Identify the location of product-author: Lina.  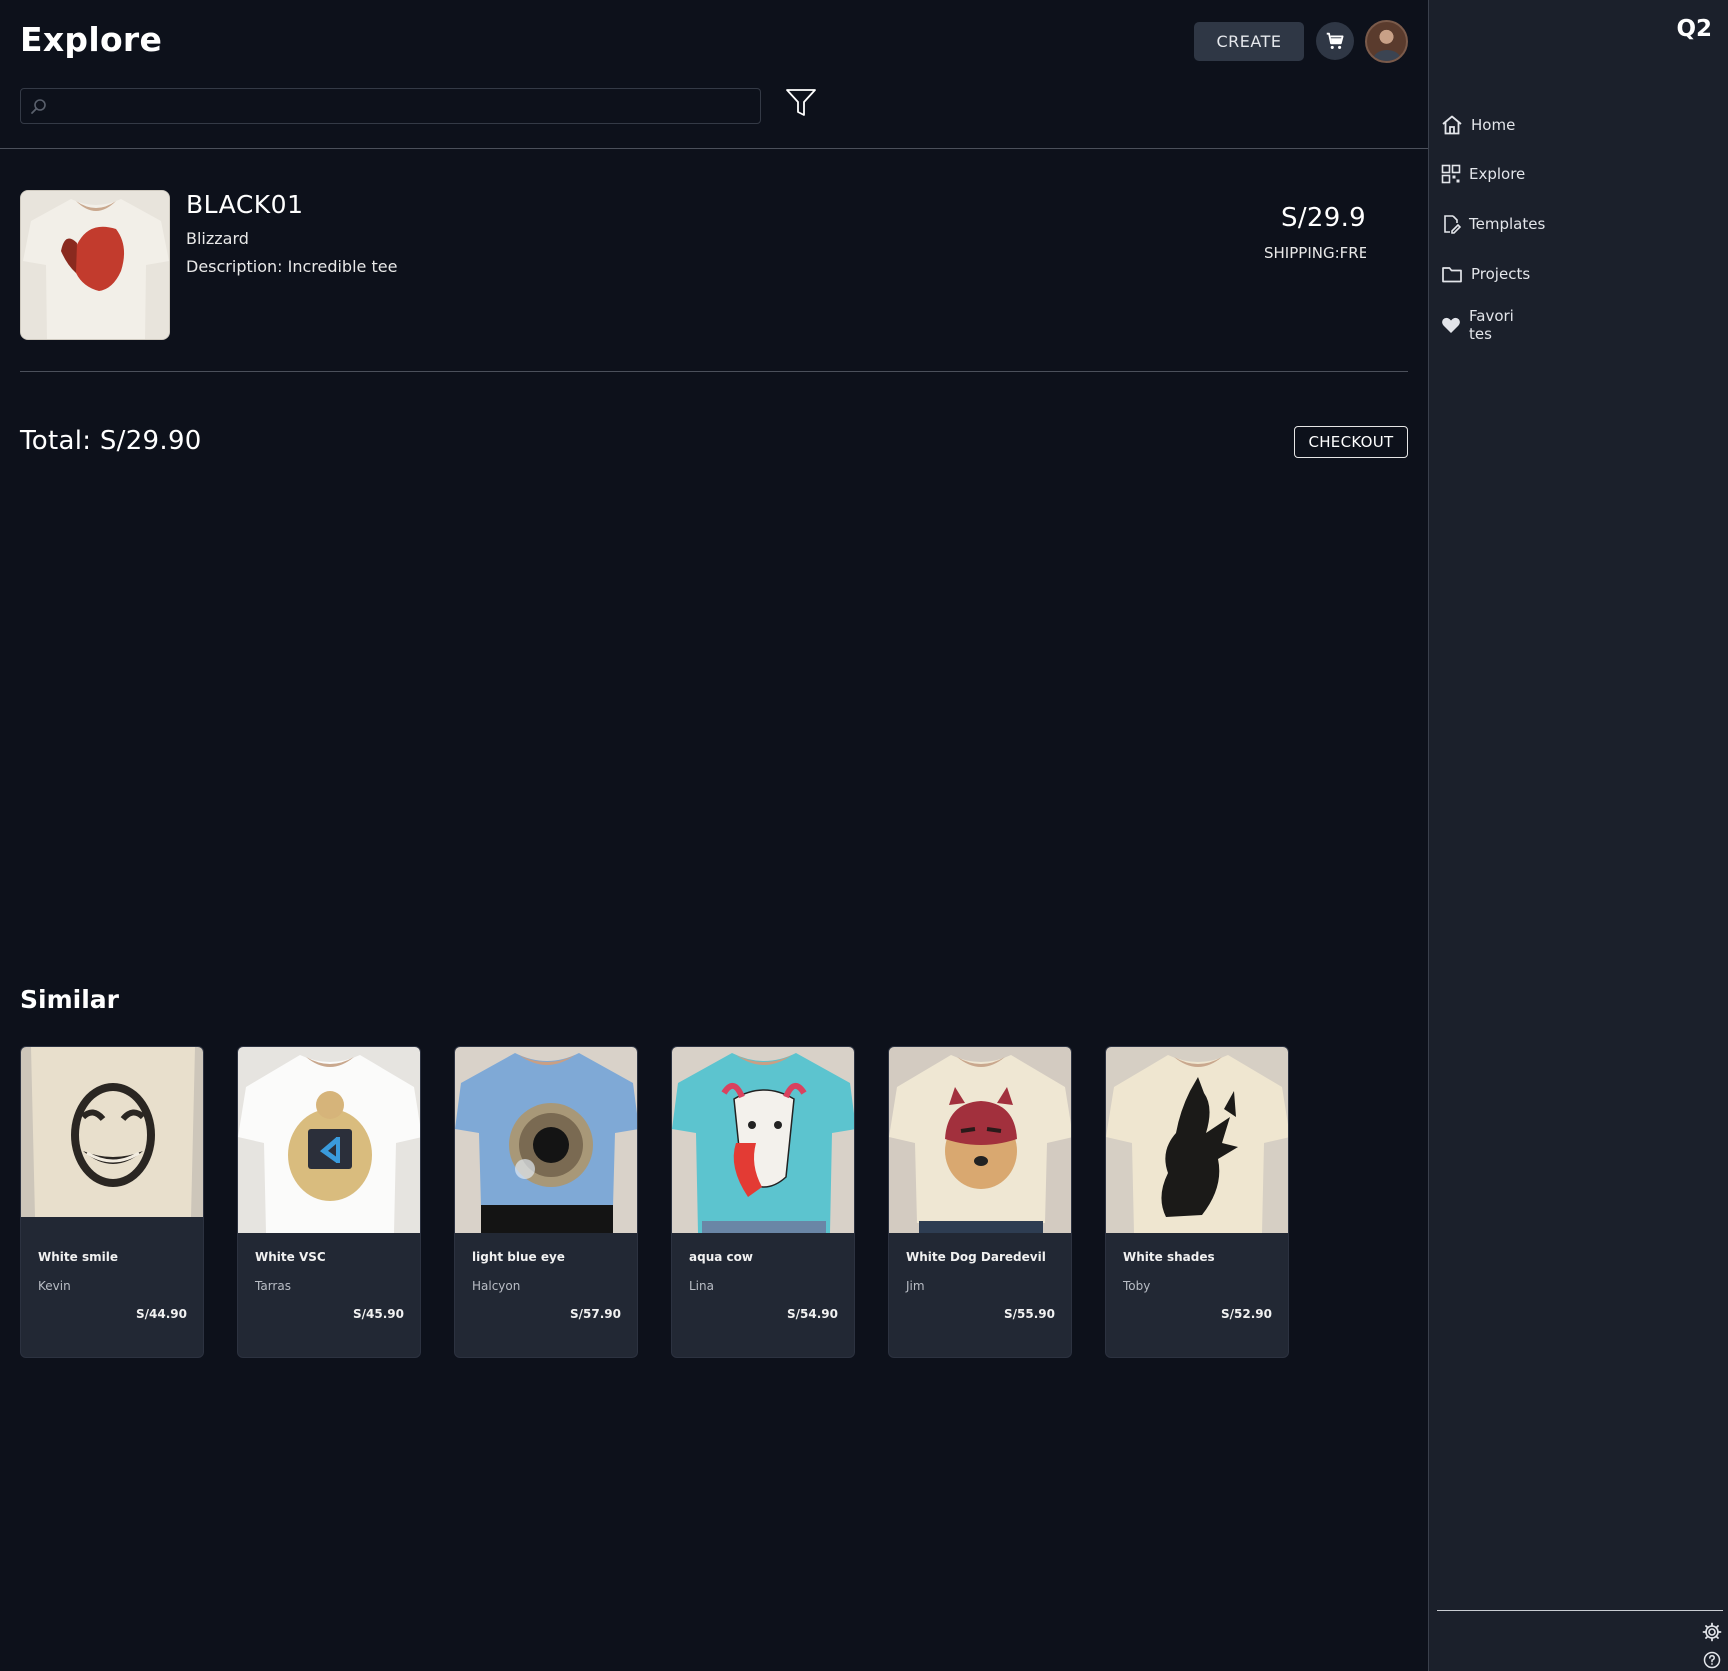
(701, 1286).